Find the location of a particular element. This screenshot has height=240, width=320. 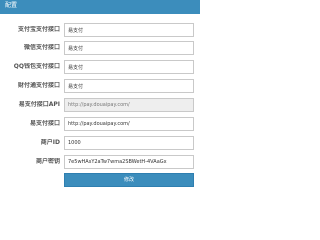

alipay-interface-input is located at coordinates (129, 30).